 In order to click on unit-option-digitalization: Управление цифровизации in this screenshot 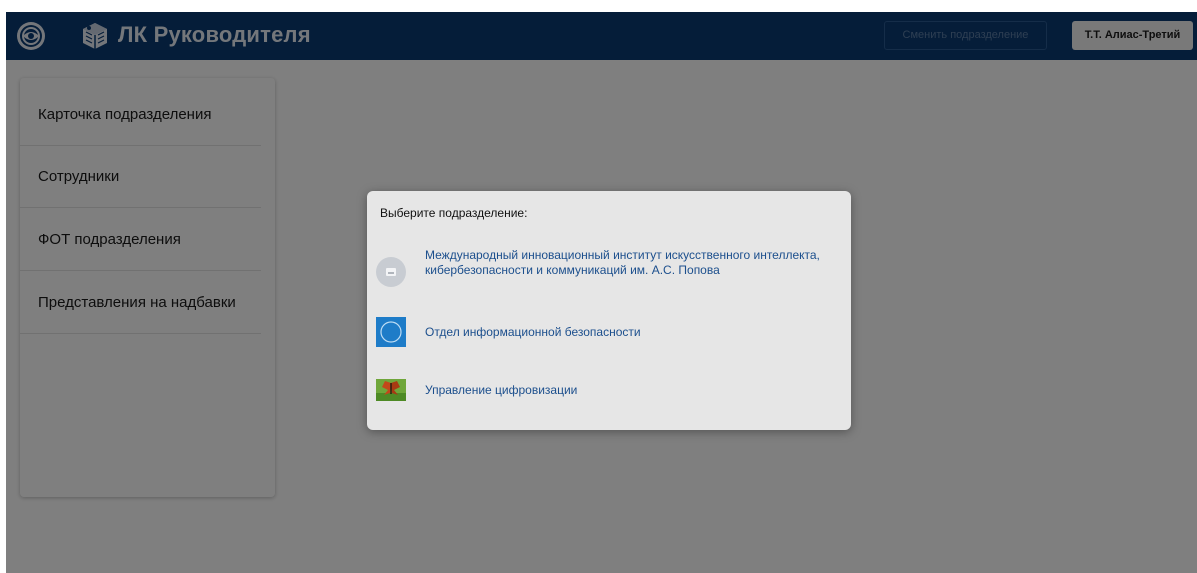, I will do `click(609, 388)`.